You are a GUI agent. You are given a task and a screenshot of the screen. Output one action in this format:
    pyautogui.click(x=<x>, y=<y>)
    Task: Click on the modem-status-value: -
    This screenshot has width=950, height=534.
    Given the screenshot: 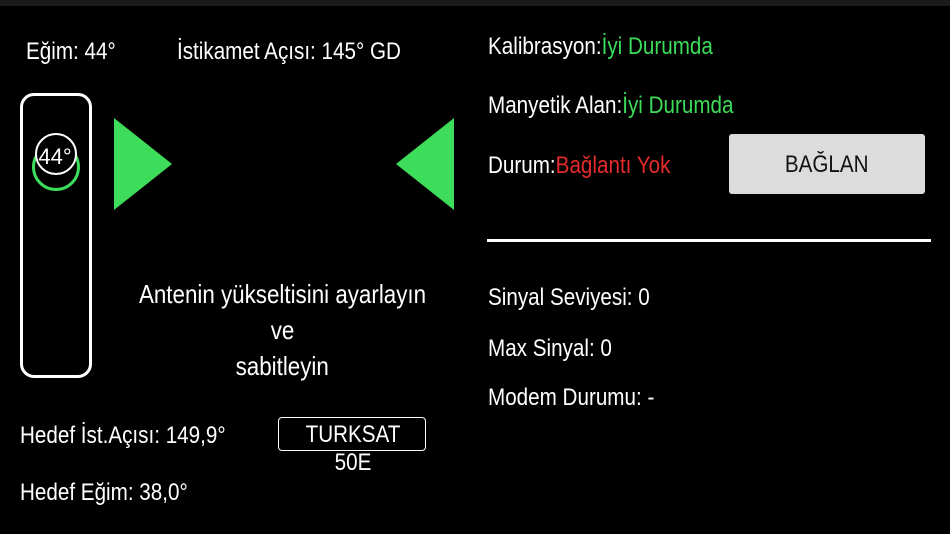 What is the action you would take?
    pyautogui.click(x=651, y=397)
    